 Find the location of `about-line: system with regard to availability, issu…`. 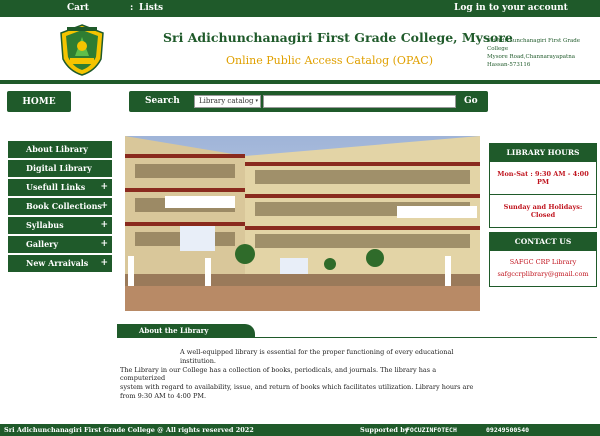

about-line: system with regard to availability, issu… is located at coordinates (297, 387).